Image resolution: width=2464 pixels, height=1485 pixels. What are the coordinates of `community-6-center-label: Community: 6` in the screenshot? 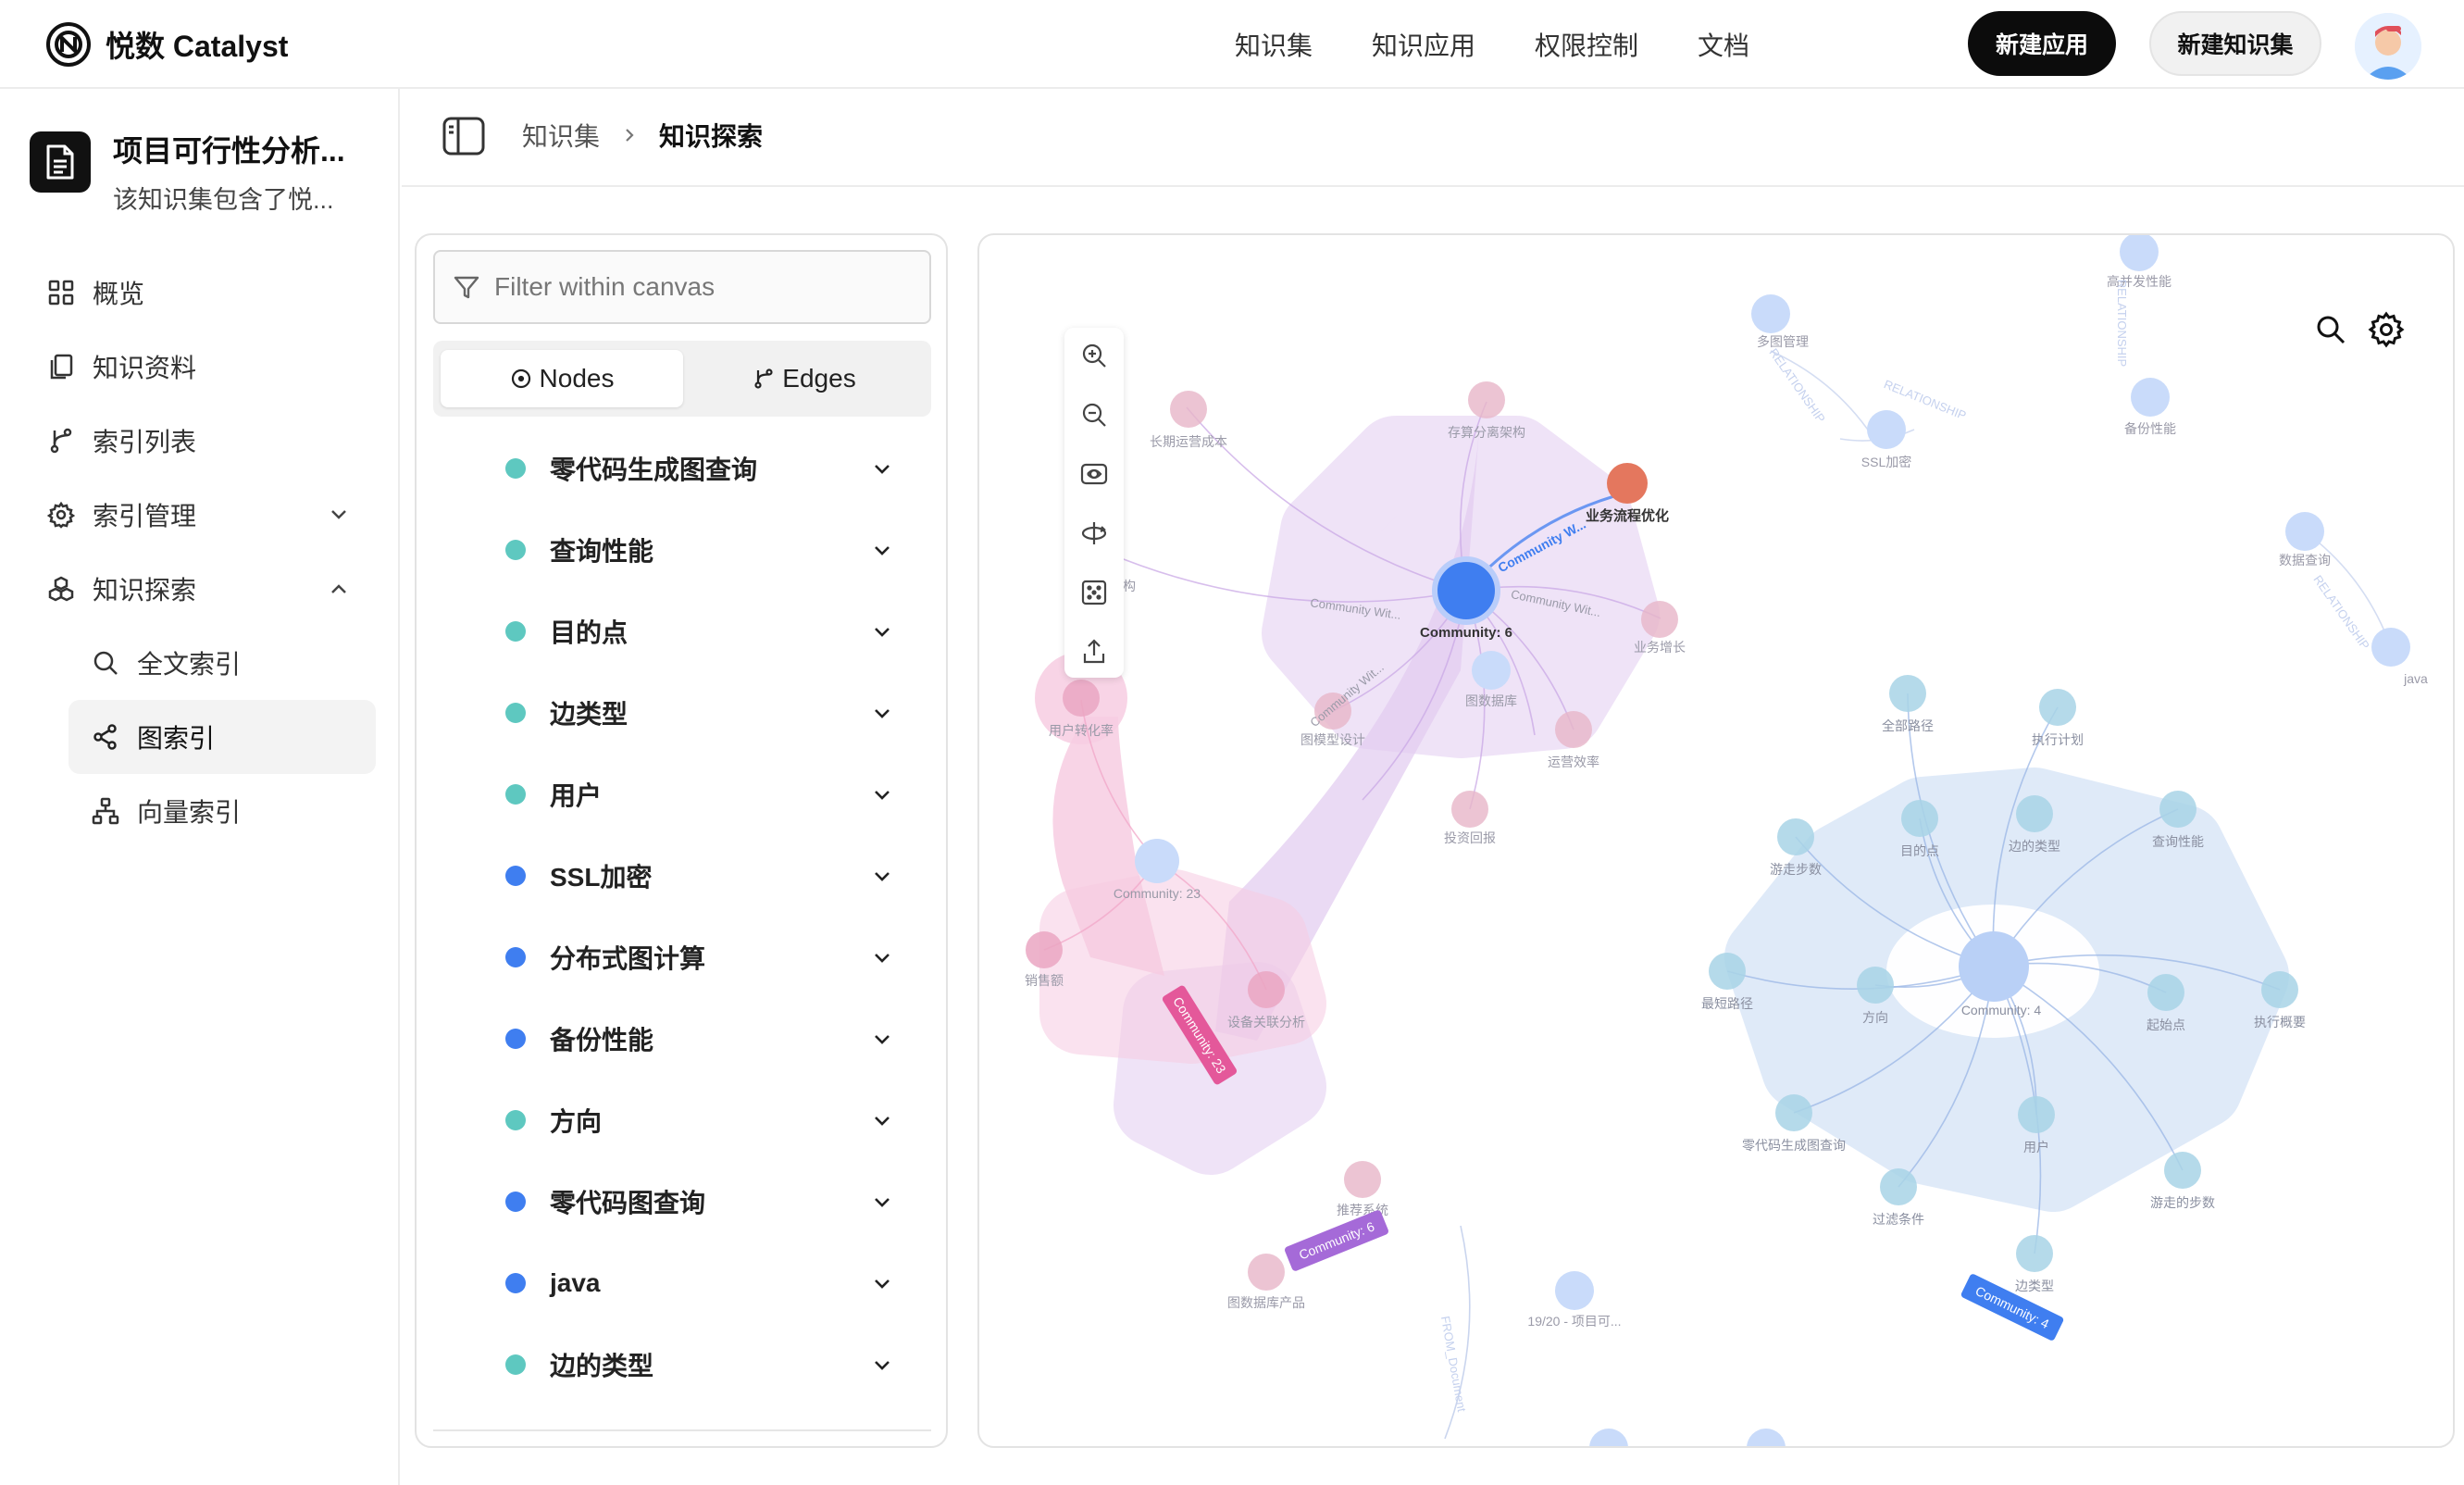 It's located at (1466, 633).